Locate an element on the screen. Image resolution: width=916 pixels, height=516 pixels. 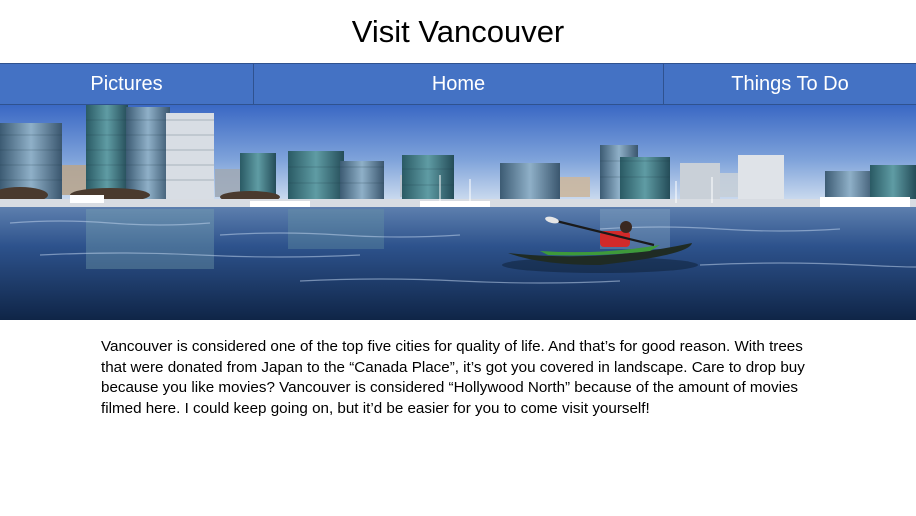
nav-item-home: Home is located at coordinates (459, 84).